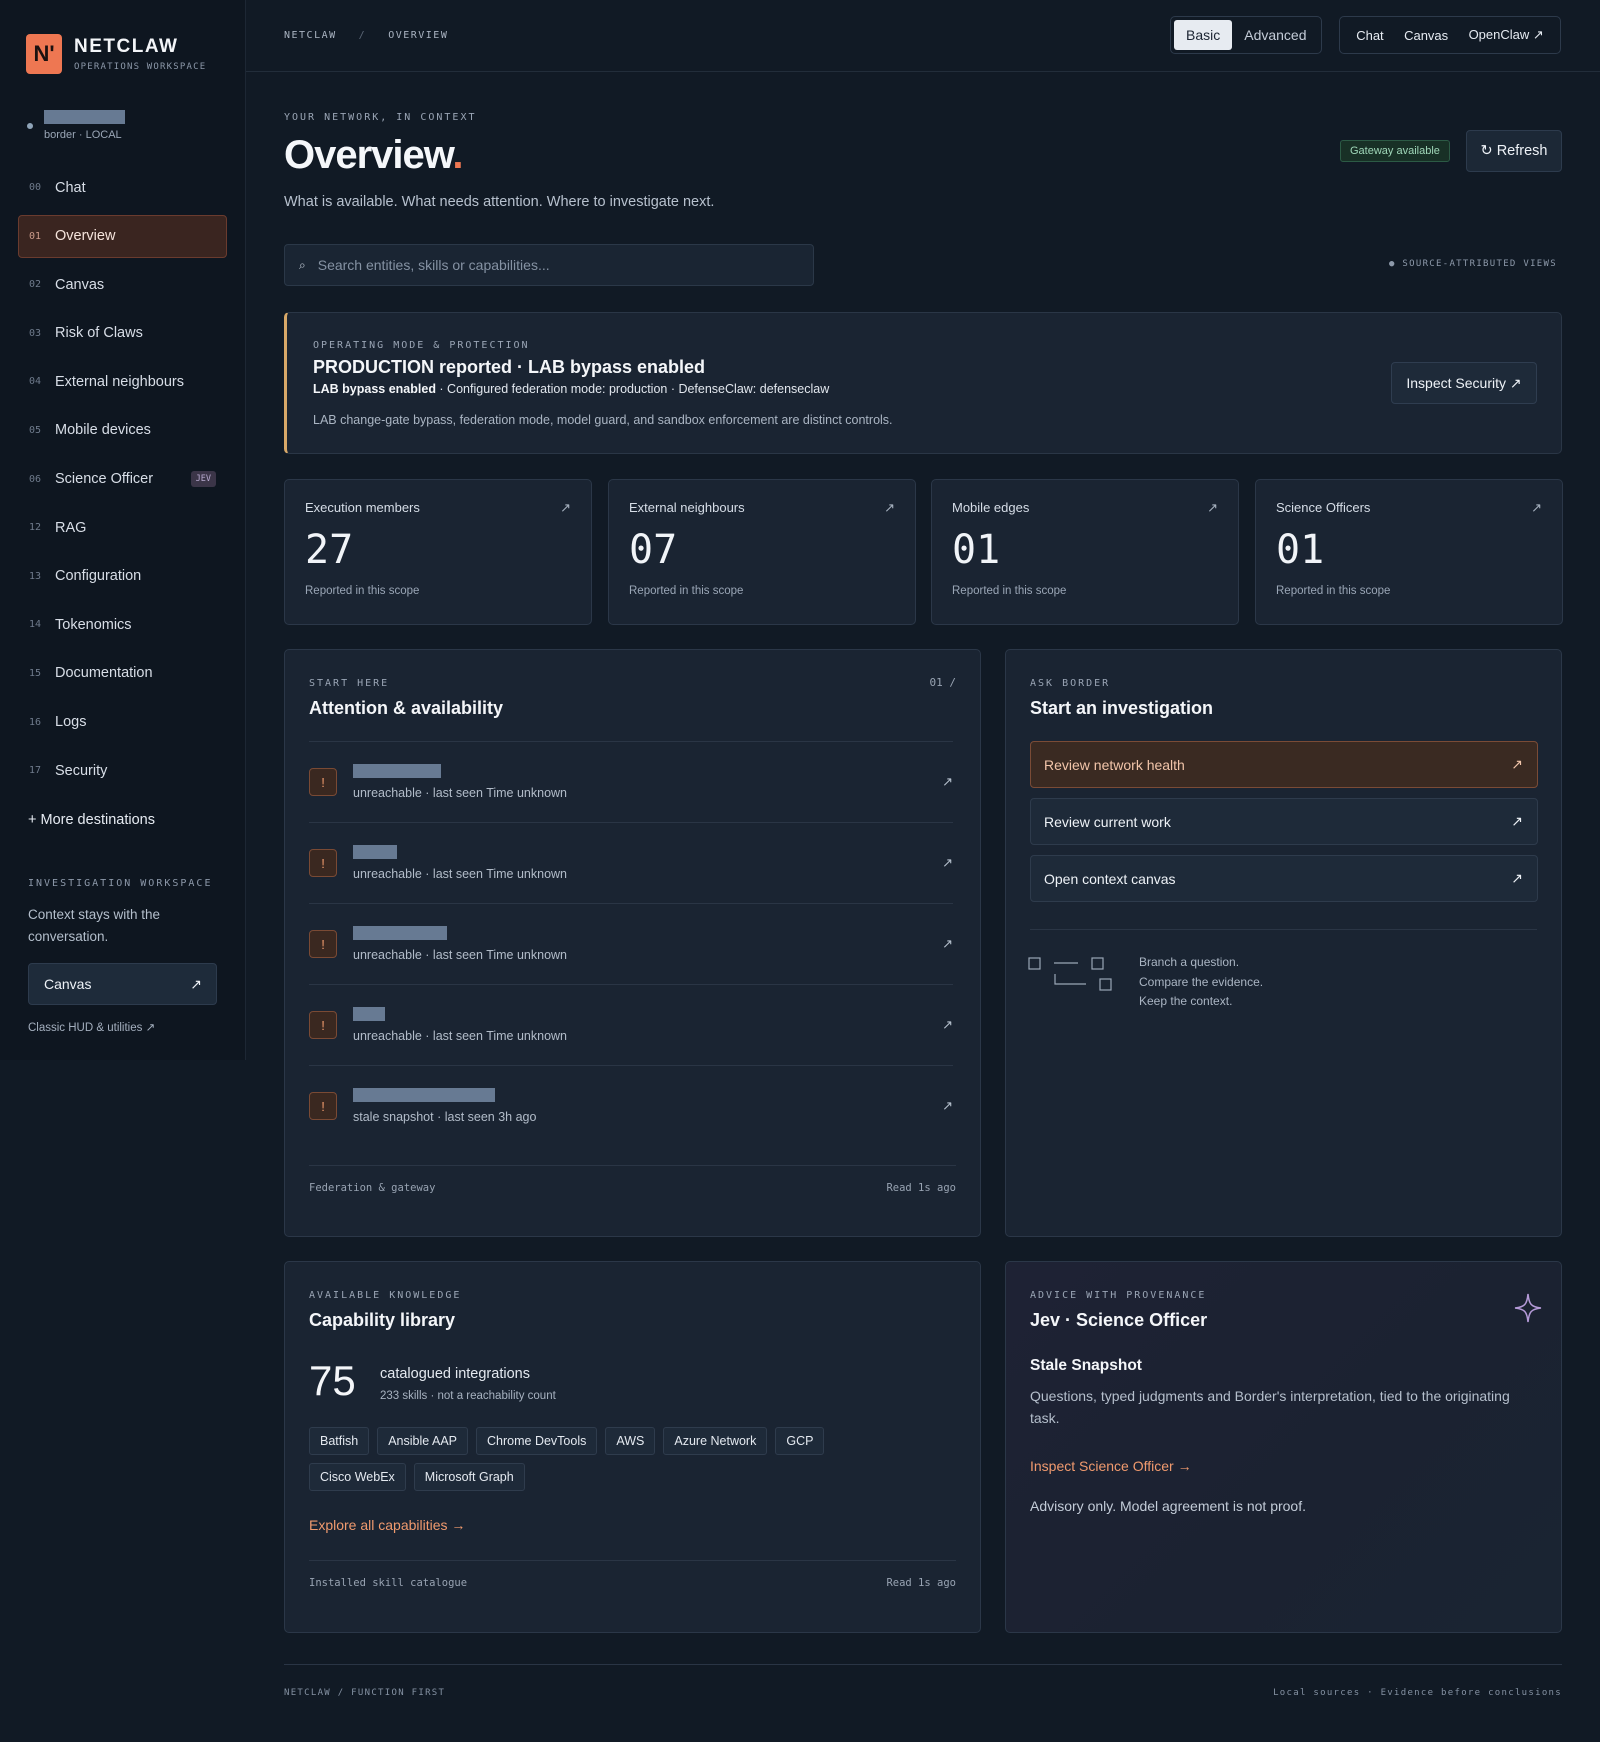 This screenshot has width=1600, height=1742. What do you see at coordinates (388, 1583) in the screenshot?
I see `footer-source: Installed skill catalogue` at bounding box center [388, 1583].